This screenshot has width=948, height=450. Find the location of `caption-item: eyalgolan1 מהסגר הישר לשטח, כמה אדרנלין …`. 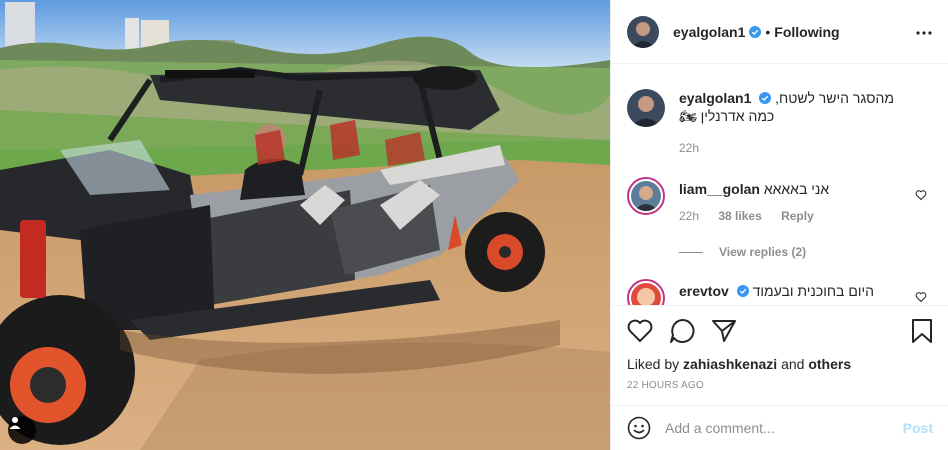

caption-item: eyalgolan1 מהסגר הישר לשטח, כמה אדרנלין … is located at coordinates (780, 122).